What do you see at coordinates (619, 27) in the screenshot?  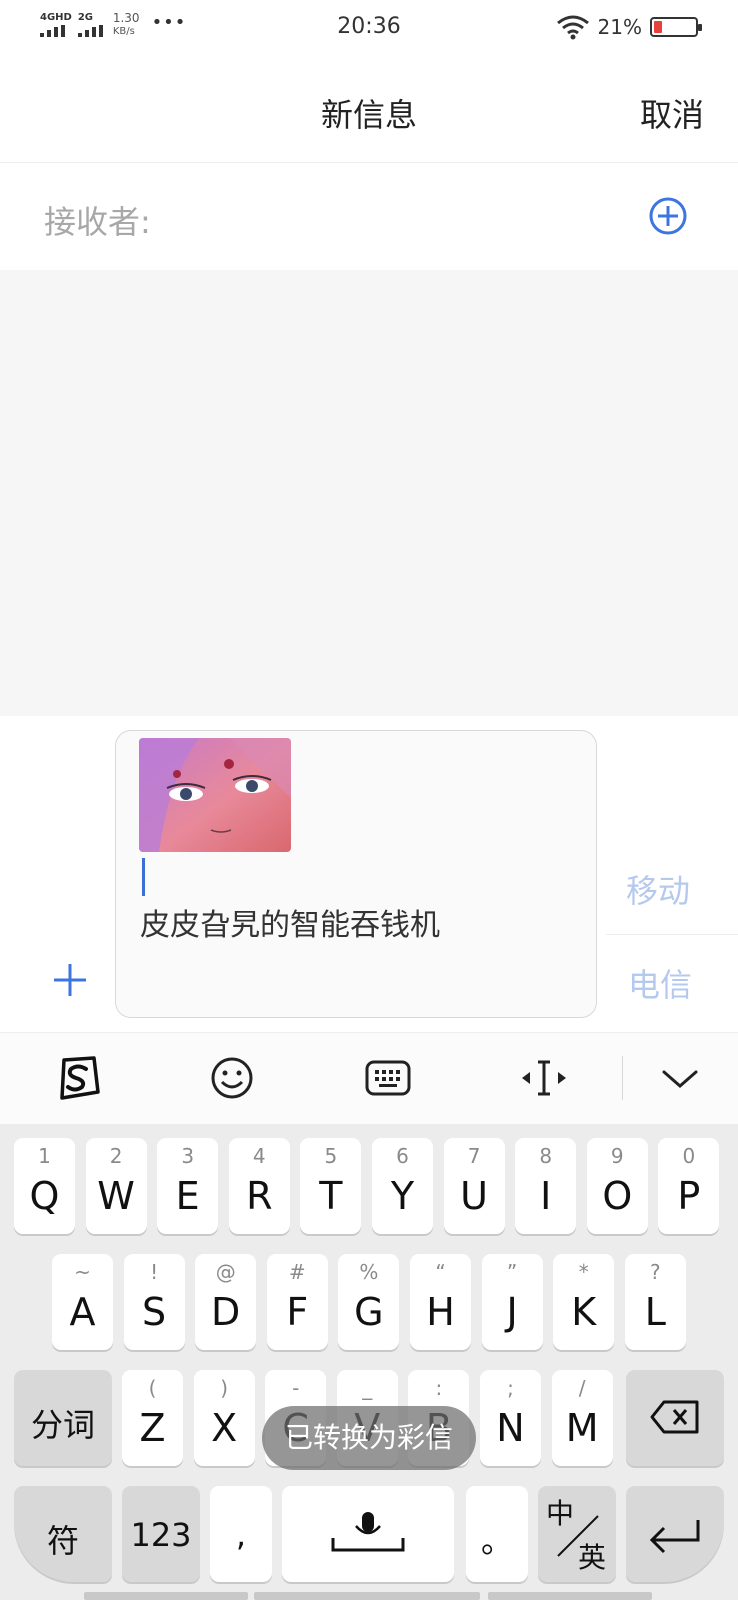 I see `battery-percent: 21%` at bounding box center [619, 27].